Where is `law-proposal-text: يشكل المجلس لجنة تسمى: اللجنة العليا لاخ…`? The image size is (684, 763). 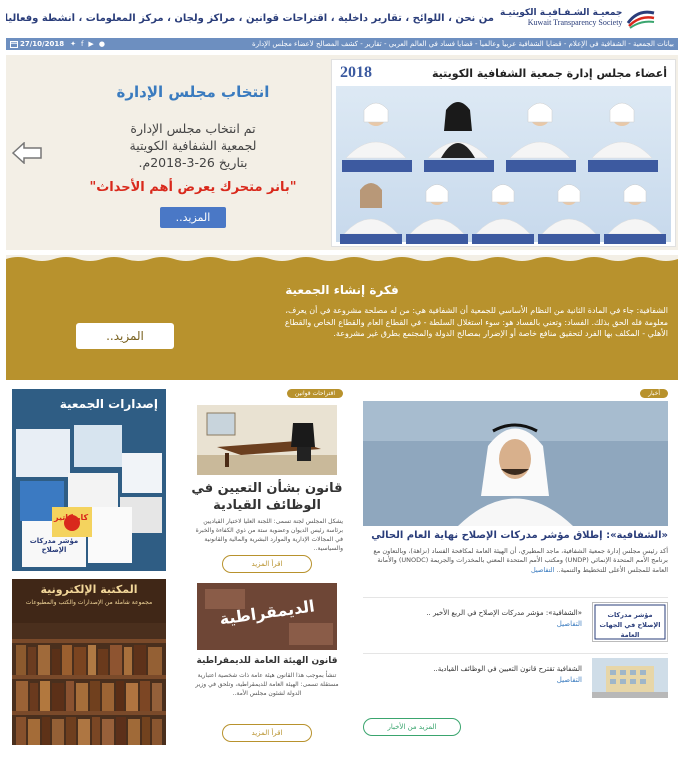
law-proposal-text: يشكل المجلس لجنة تسمى: اللجنة العليا لاخ… is located at coordinates (269, 535).